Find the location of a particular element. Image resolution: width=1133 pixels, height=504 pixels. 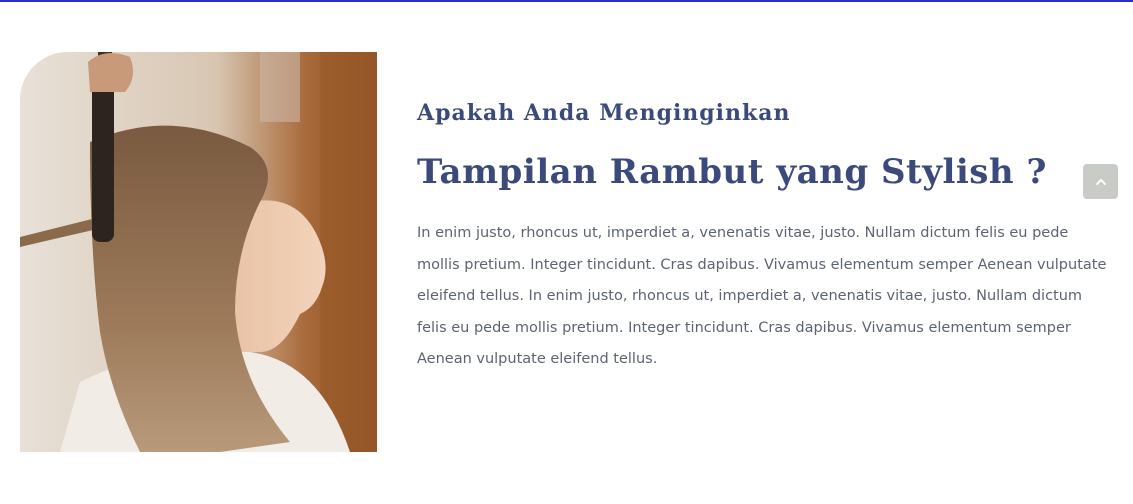

section-headline: Tampilan Rambut yang Stylish ? is located at coordinates (732, 172).